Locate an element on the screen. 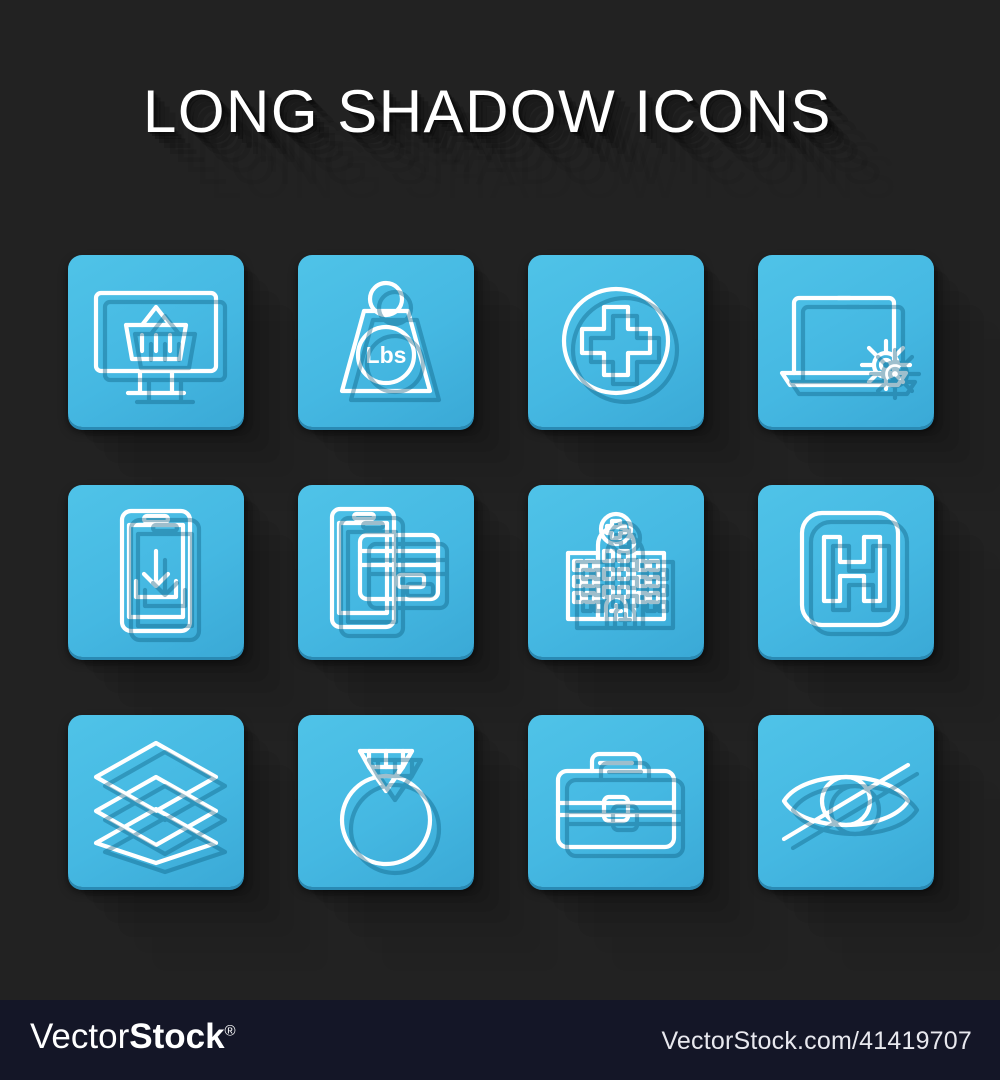 This screenshot has width=1000, height=1080. registered-mark: ® is located at coordinates (230, 1031).